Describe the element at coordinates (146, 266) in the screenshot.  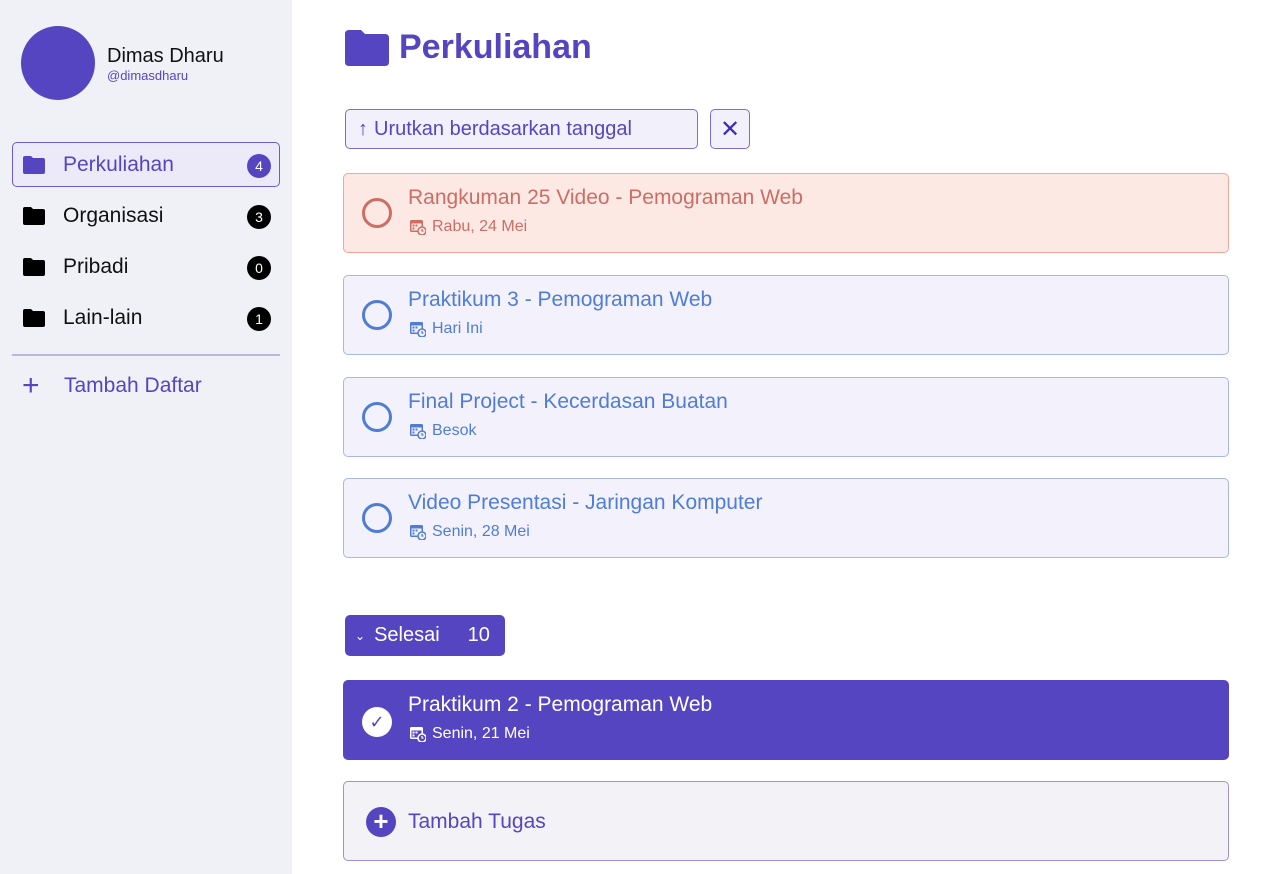
I see `sidebar-item-pribadi: Pribadi 0` at that location.